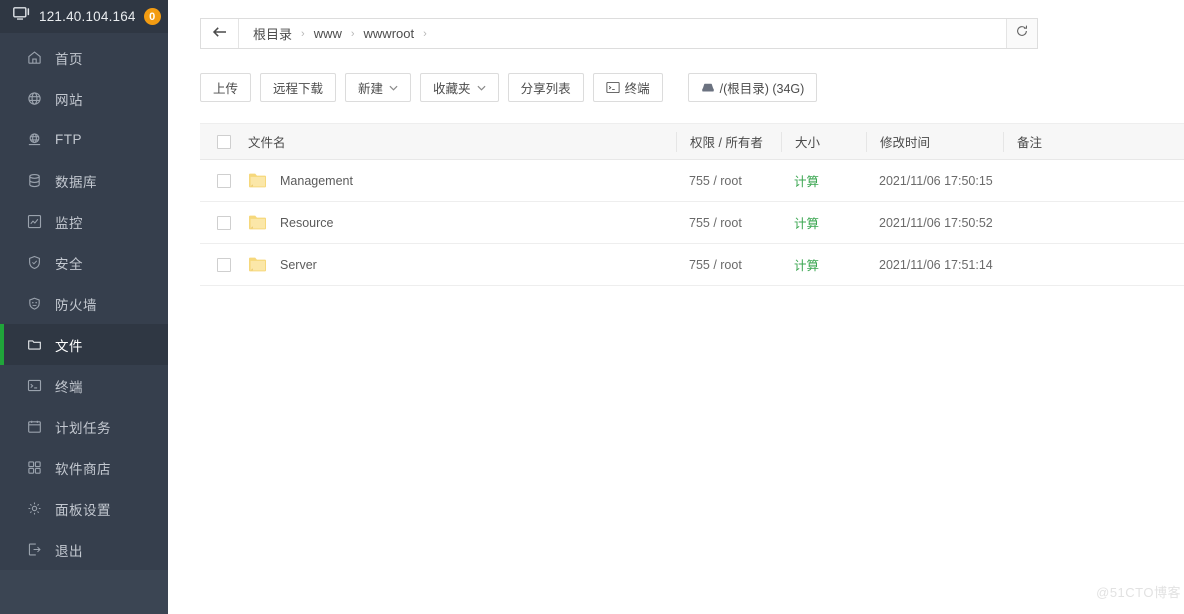 This screenshot has width=1184, height=614. I want to click on sidebar-item-label: 退出, so click(69, 551).